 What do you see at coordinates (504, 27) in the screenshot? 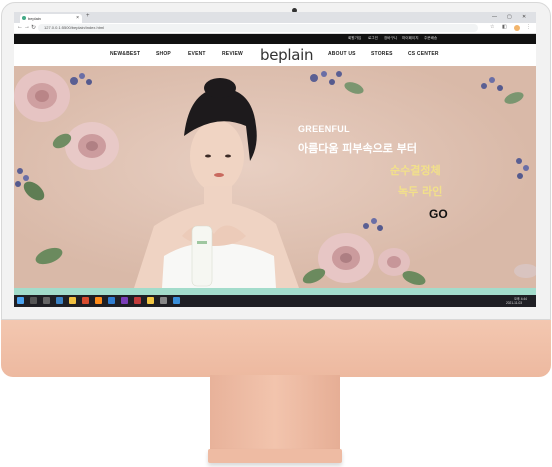
I see `extension-icon: ◧` at bounding box center [504, 27].